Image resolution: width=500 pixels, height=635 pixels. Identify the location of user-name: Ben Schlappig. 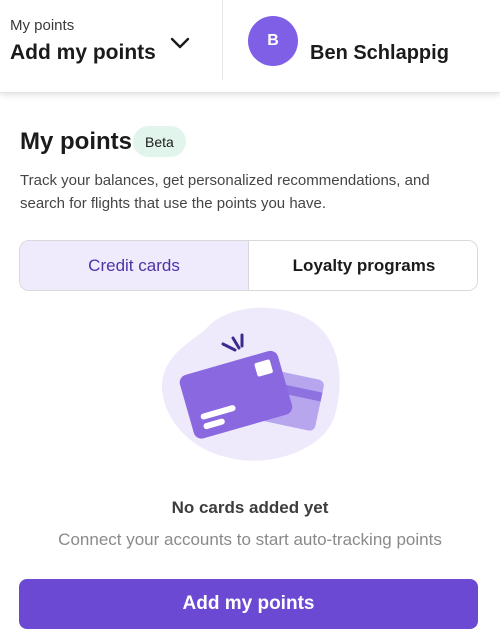
(379, 53).